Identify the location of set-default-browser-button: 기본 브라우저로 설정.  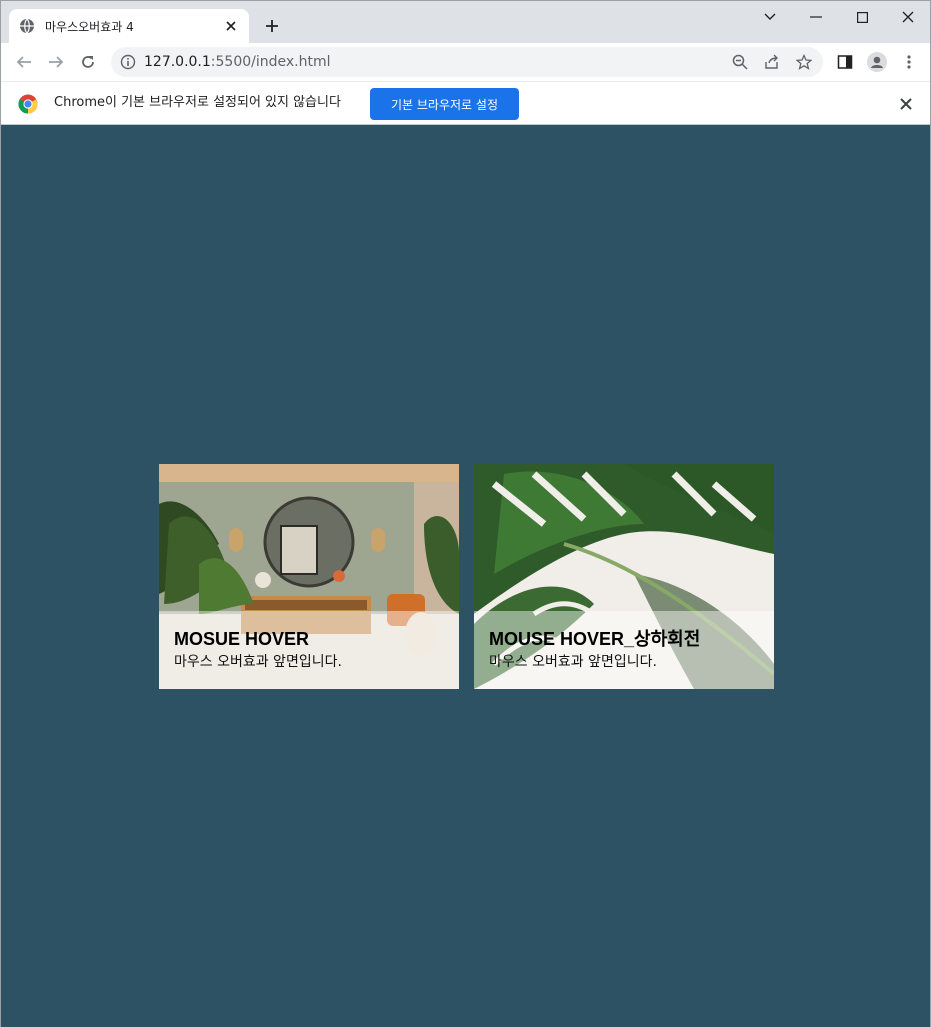
(444, 104).